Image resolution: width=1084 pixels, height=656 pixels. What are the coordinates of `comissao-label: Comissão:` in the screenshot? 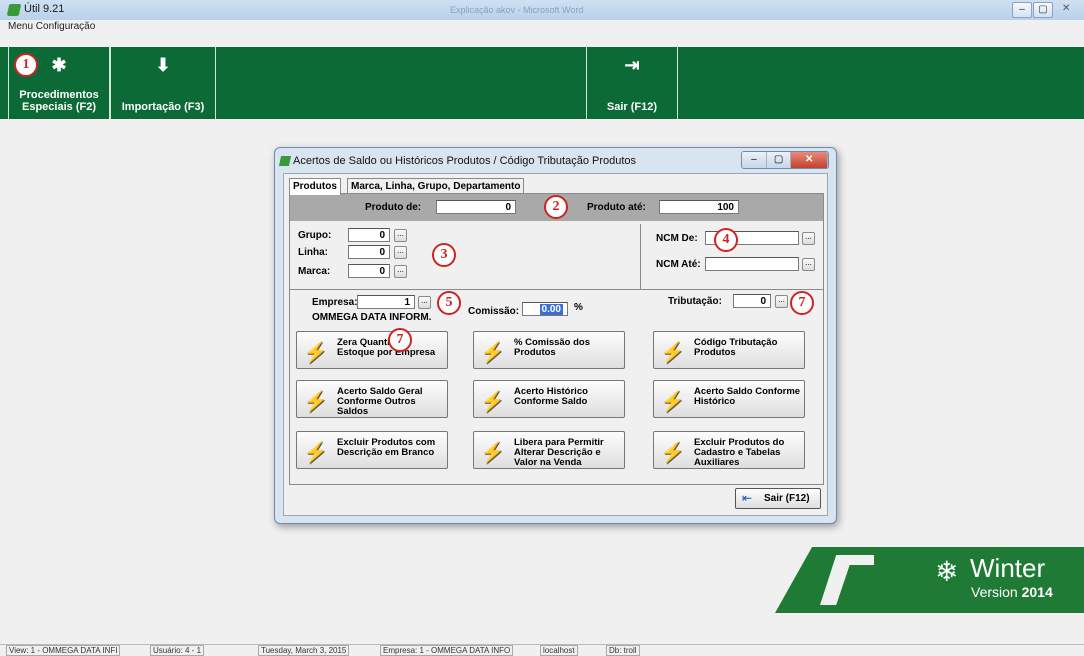 It's located at (494, 311).